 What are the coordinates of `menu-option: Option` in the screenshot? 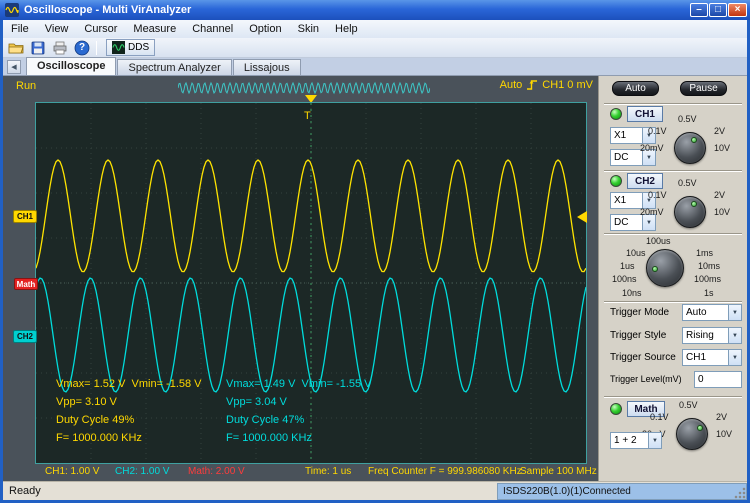 It's located at (265, 29).